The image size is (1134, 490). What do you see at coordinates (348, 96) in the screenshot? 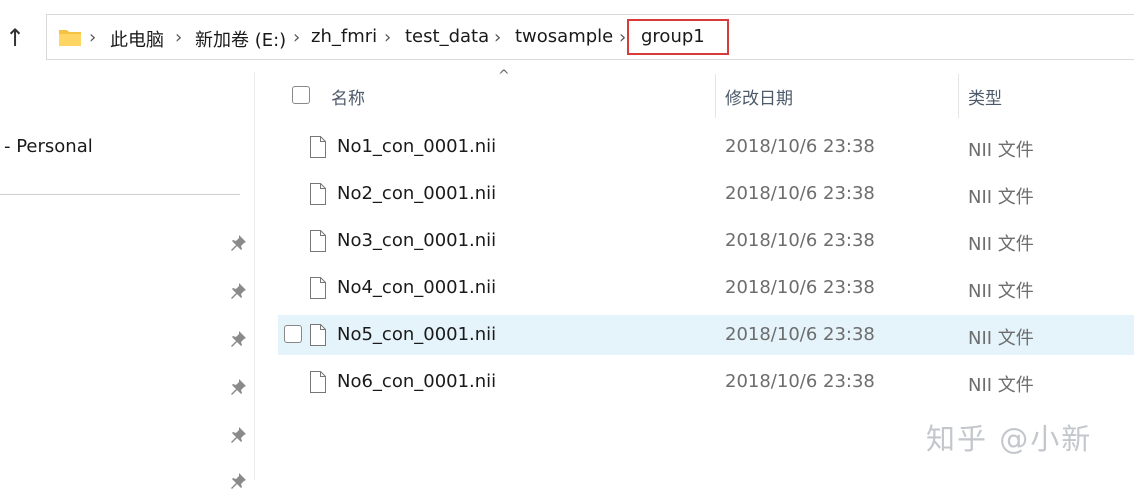
I see `column-header-name: 名称` at bounding box center [348, 96].